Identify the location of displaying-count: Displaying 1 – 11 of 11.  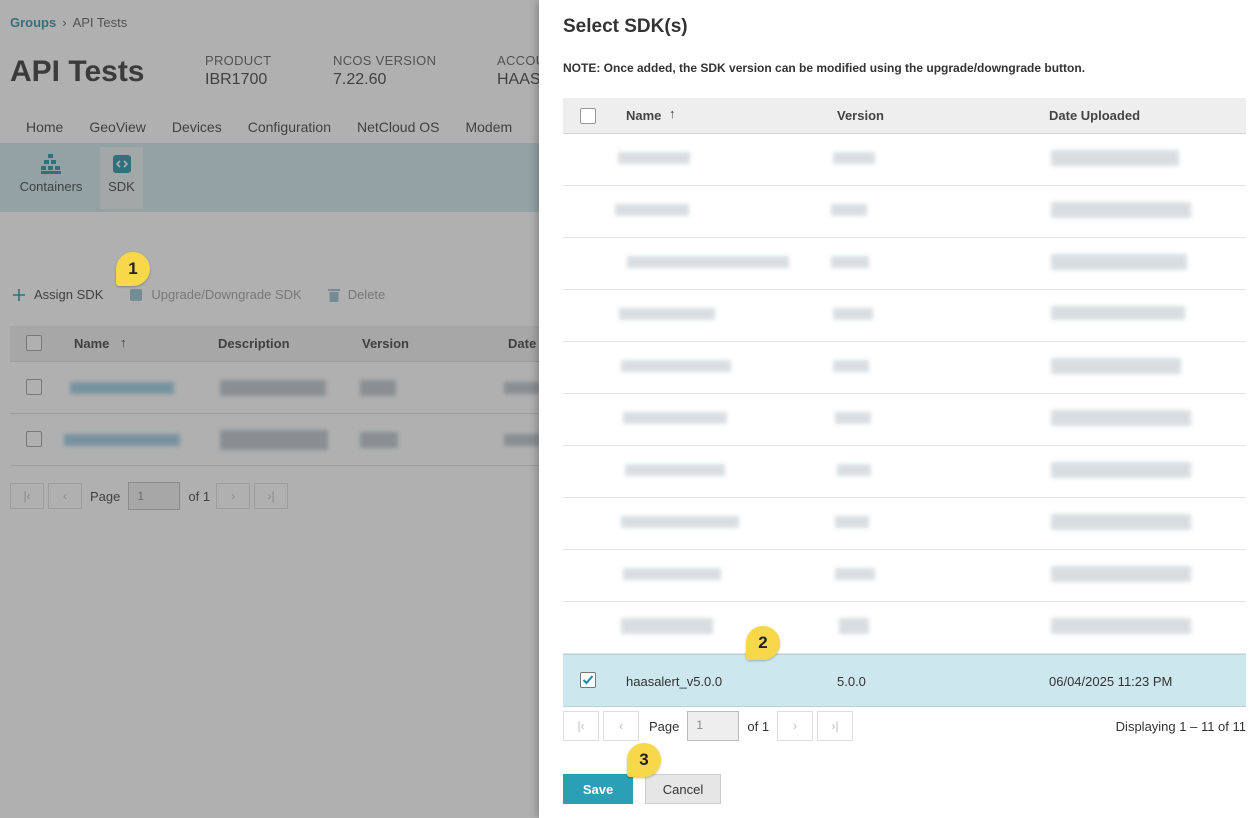
(1180, 726).